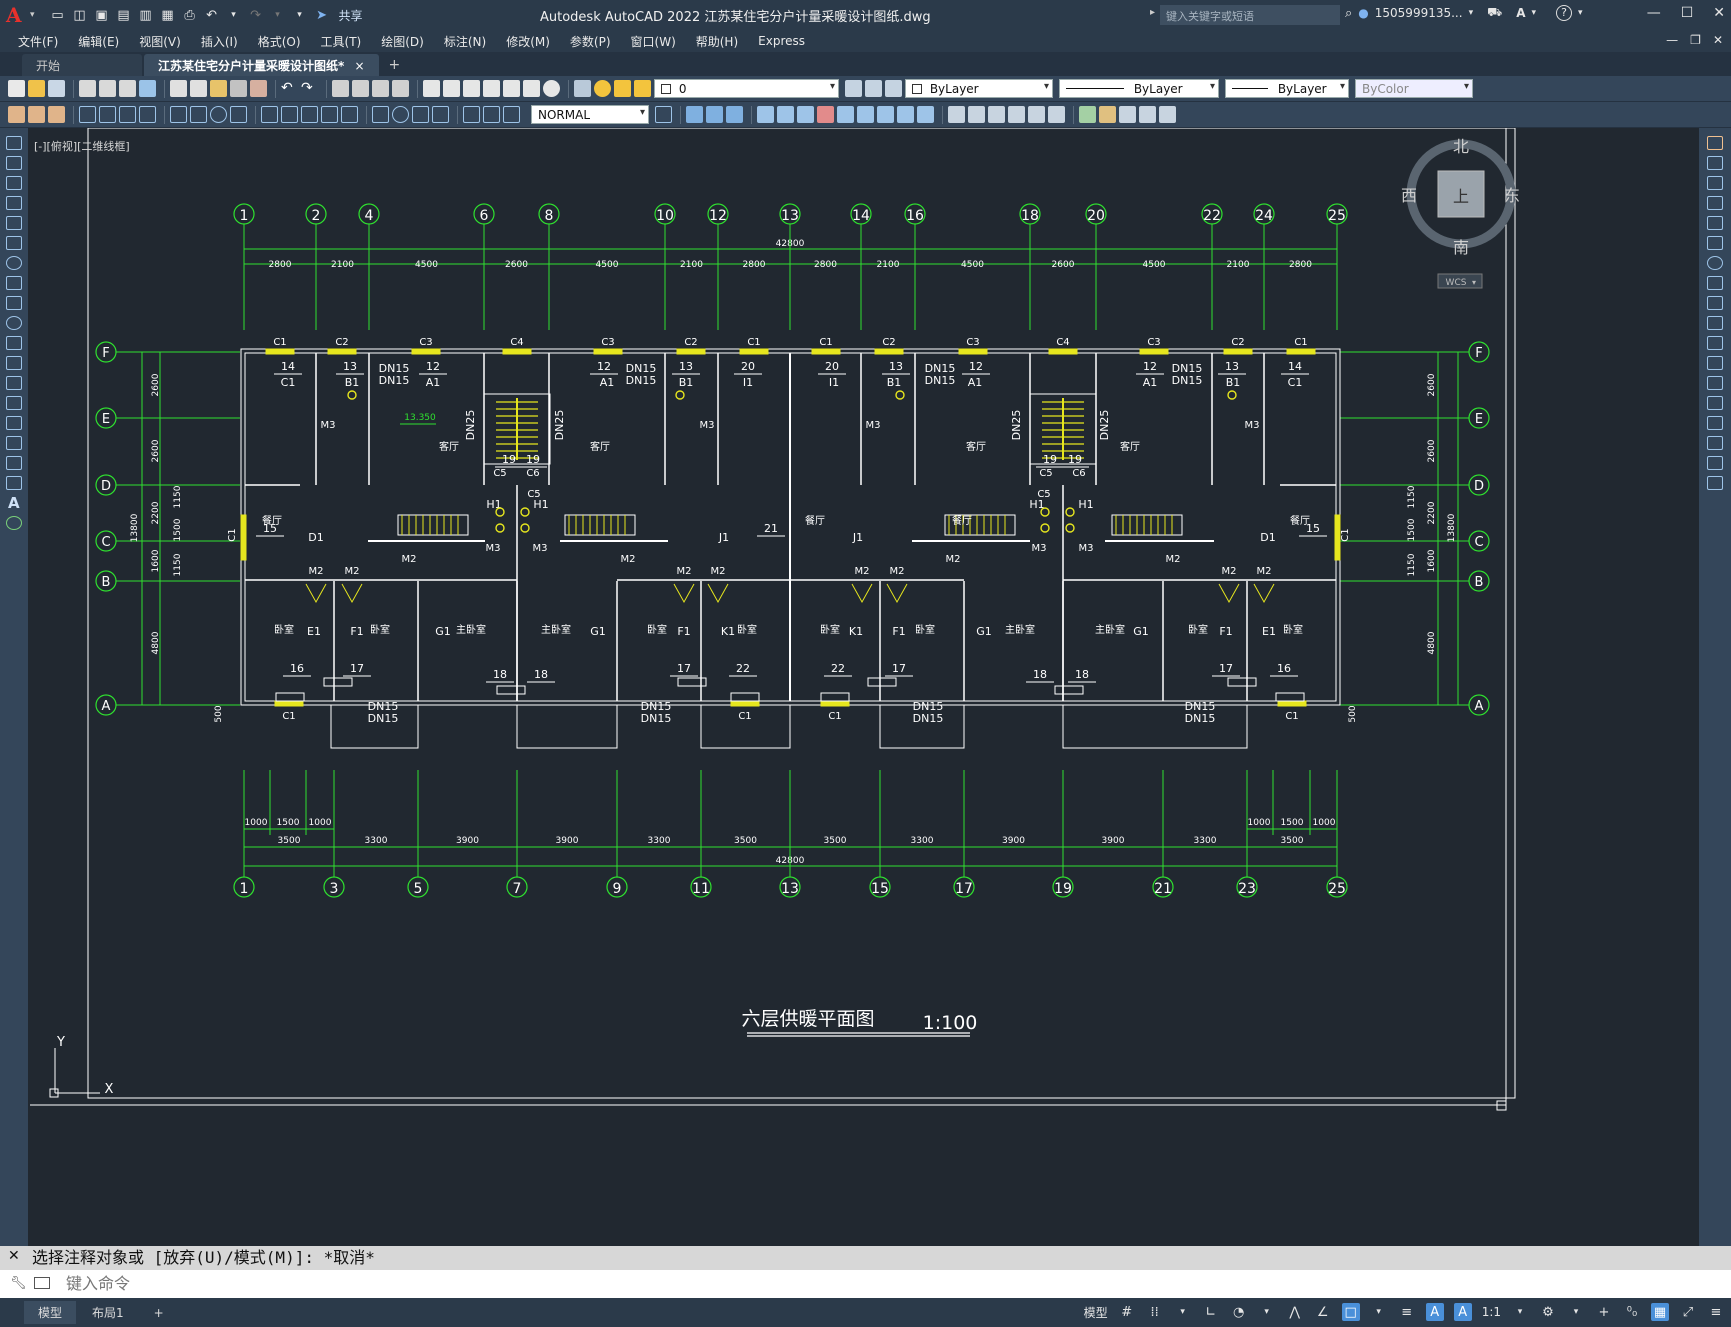 This screenshot has width=1731, height=1327. Describe the element at coordinates (1139, 88) in the screenshot. I see `linetype-dropdown: ByLayer ▾` at that location.